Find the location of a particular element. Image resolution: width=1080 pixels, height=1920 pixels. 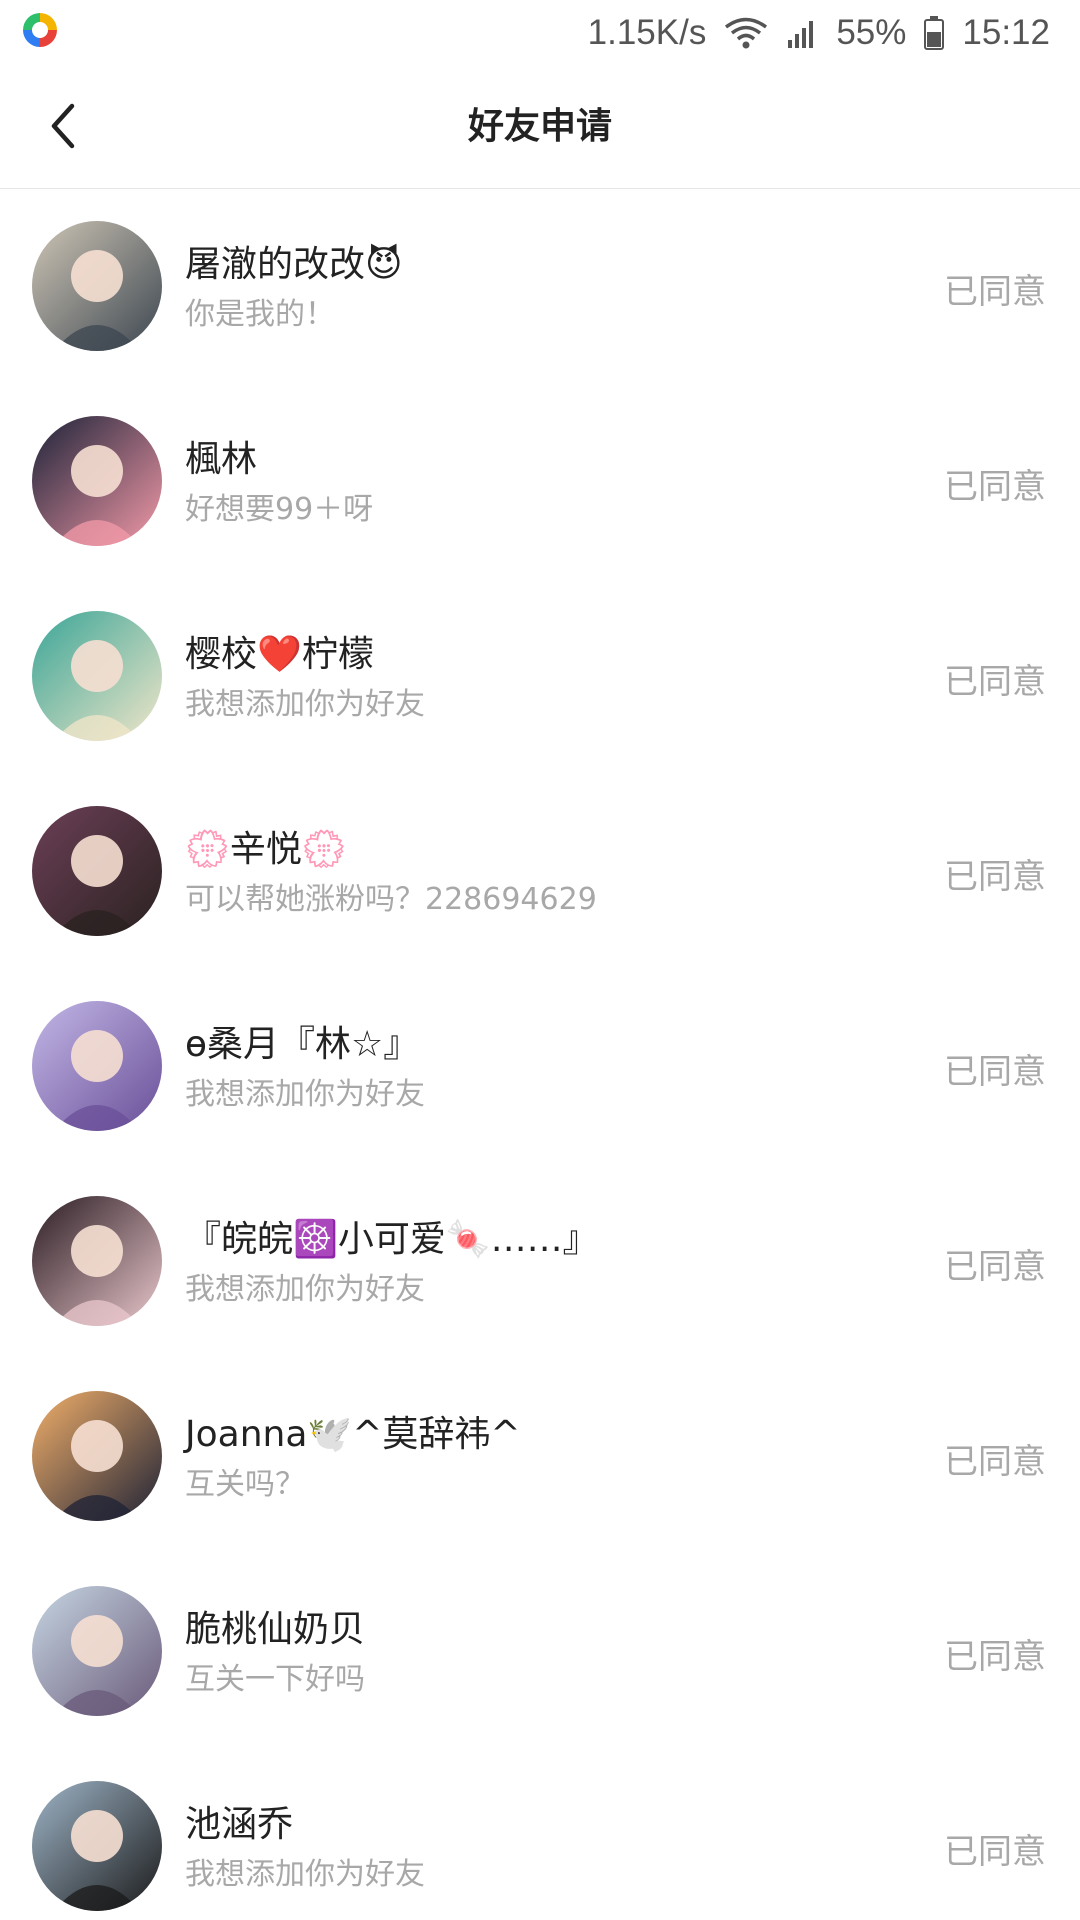

battery-percent: 55% is located at coordinates (871, 32).